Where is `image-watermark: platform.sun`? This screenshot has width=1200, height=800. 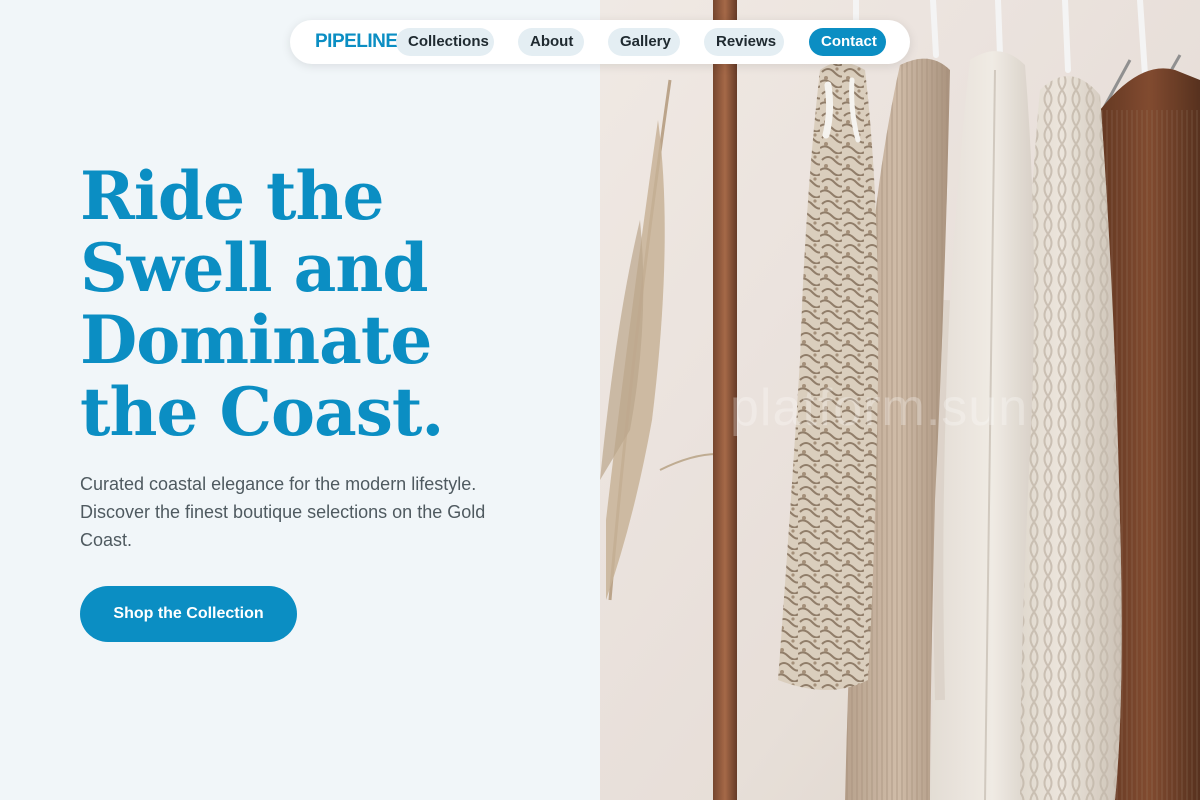 image-watermark: platform.sun is located at coordinates (879, 408).